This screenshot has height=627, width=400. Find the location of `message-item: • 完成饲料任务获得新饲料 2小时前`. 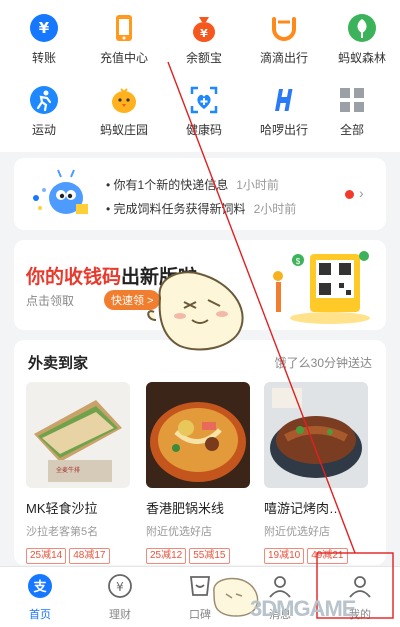

message-item: • 完成饲料任务获得新饲料 2小时前 is located at coordinates (201, 208).